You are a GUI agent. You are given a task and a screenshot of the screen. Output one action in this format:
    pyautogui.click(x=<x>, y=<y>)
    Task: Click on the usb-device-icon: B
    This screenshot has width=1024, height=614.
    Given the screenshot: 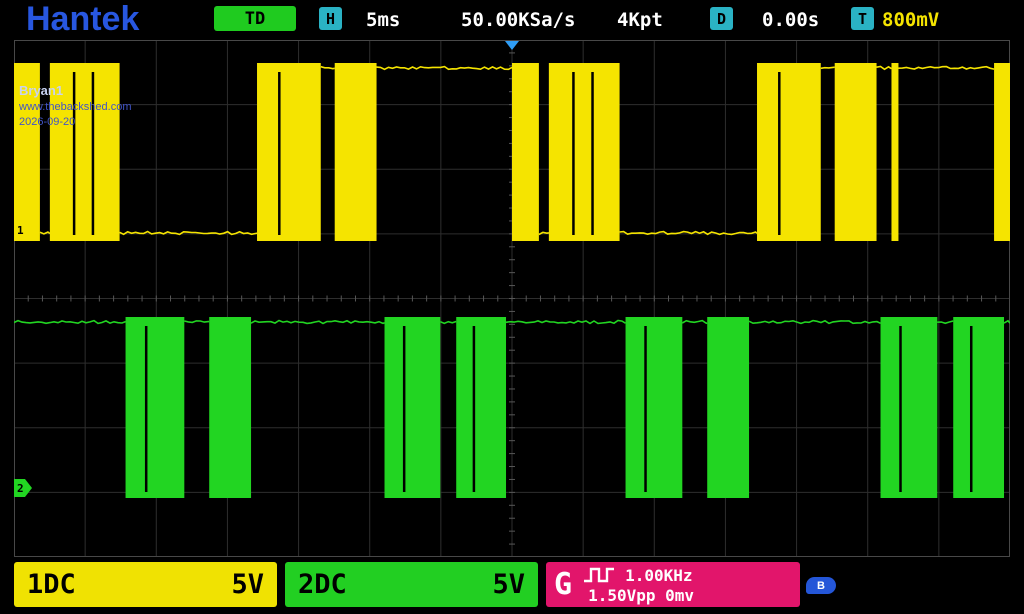 What is the action you would take?
    pyautogui.click(x=821, y=585)
    